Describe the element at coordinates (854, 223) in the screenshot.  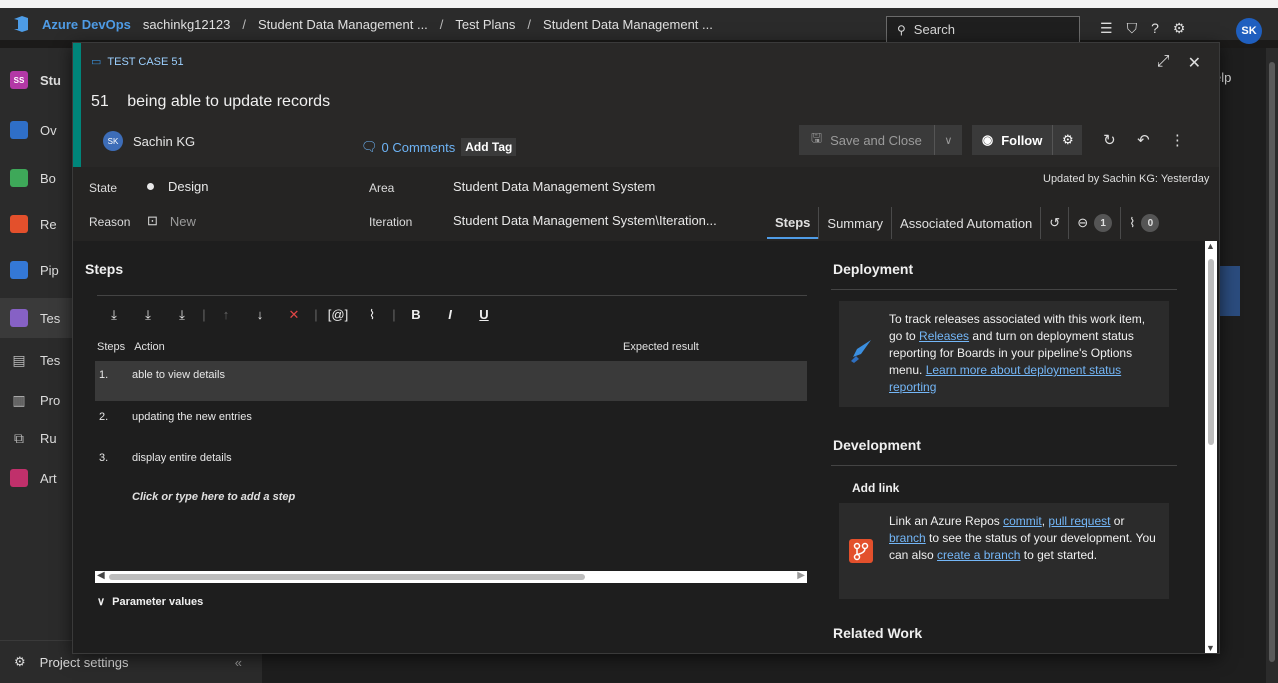
I see `tab-summary: Summary` at that location.